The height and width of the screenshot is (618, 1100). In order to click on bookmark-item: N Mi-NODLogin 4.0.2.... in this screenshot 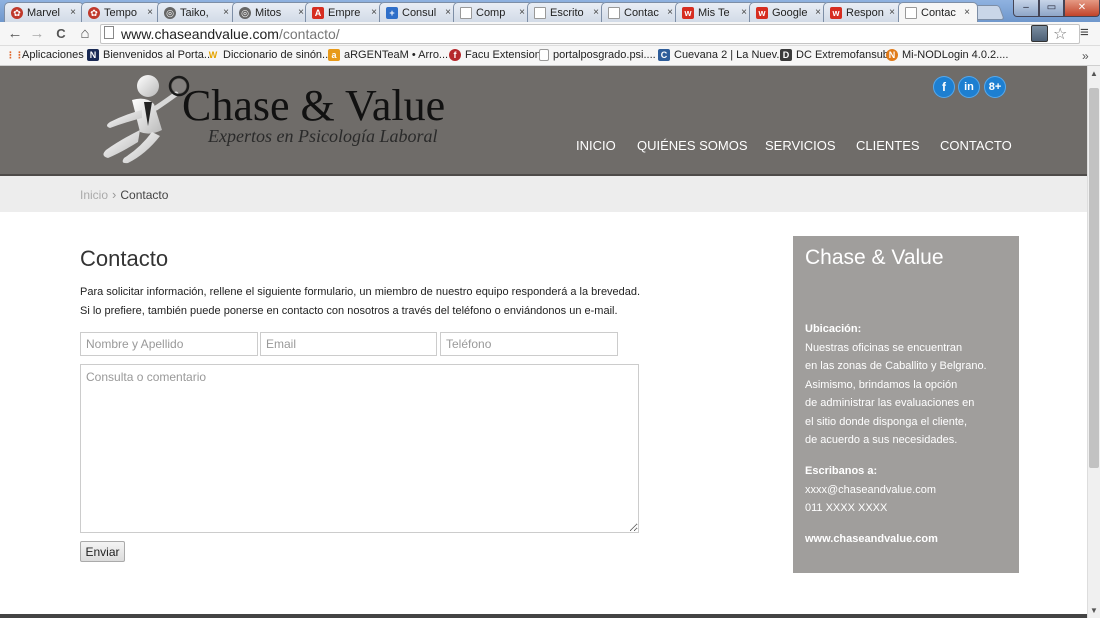, I will do `click(947, 55)`.